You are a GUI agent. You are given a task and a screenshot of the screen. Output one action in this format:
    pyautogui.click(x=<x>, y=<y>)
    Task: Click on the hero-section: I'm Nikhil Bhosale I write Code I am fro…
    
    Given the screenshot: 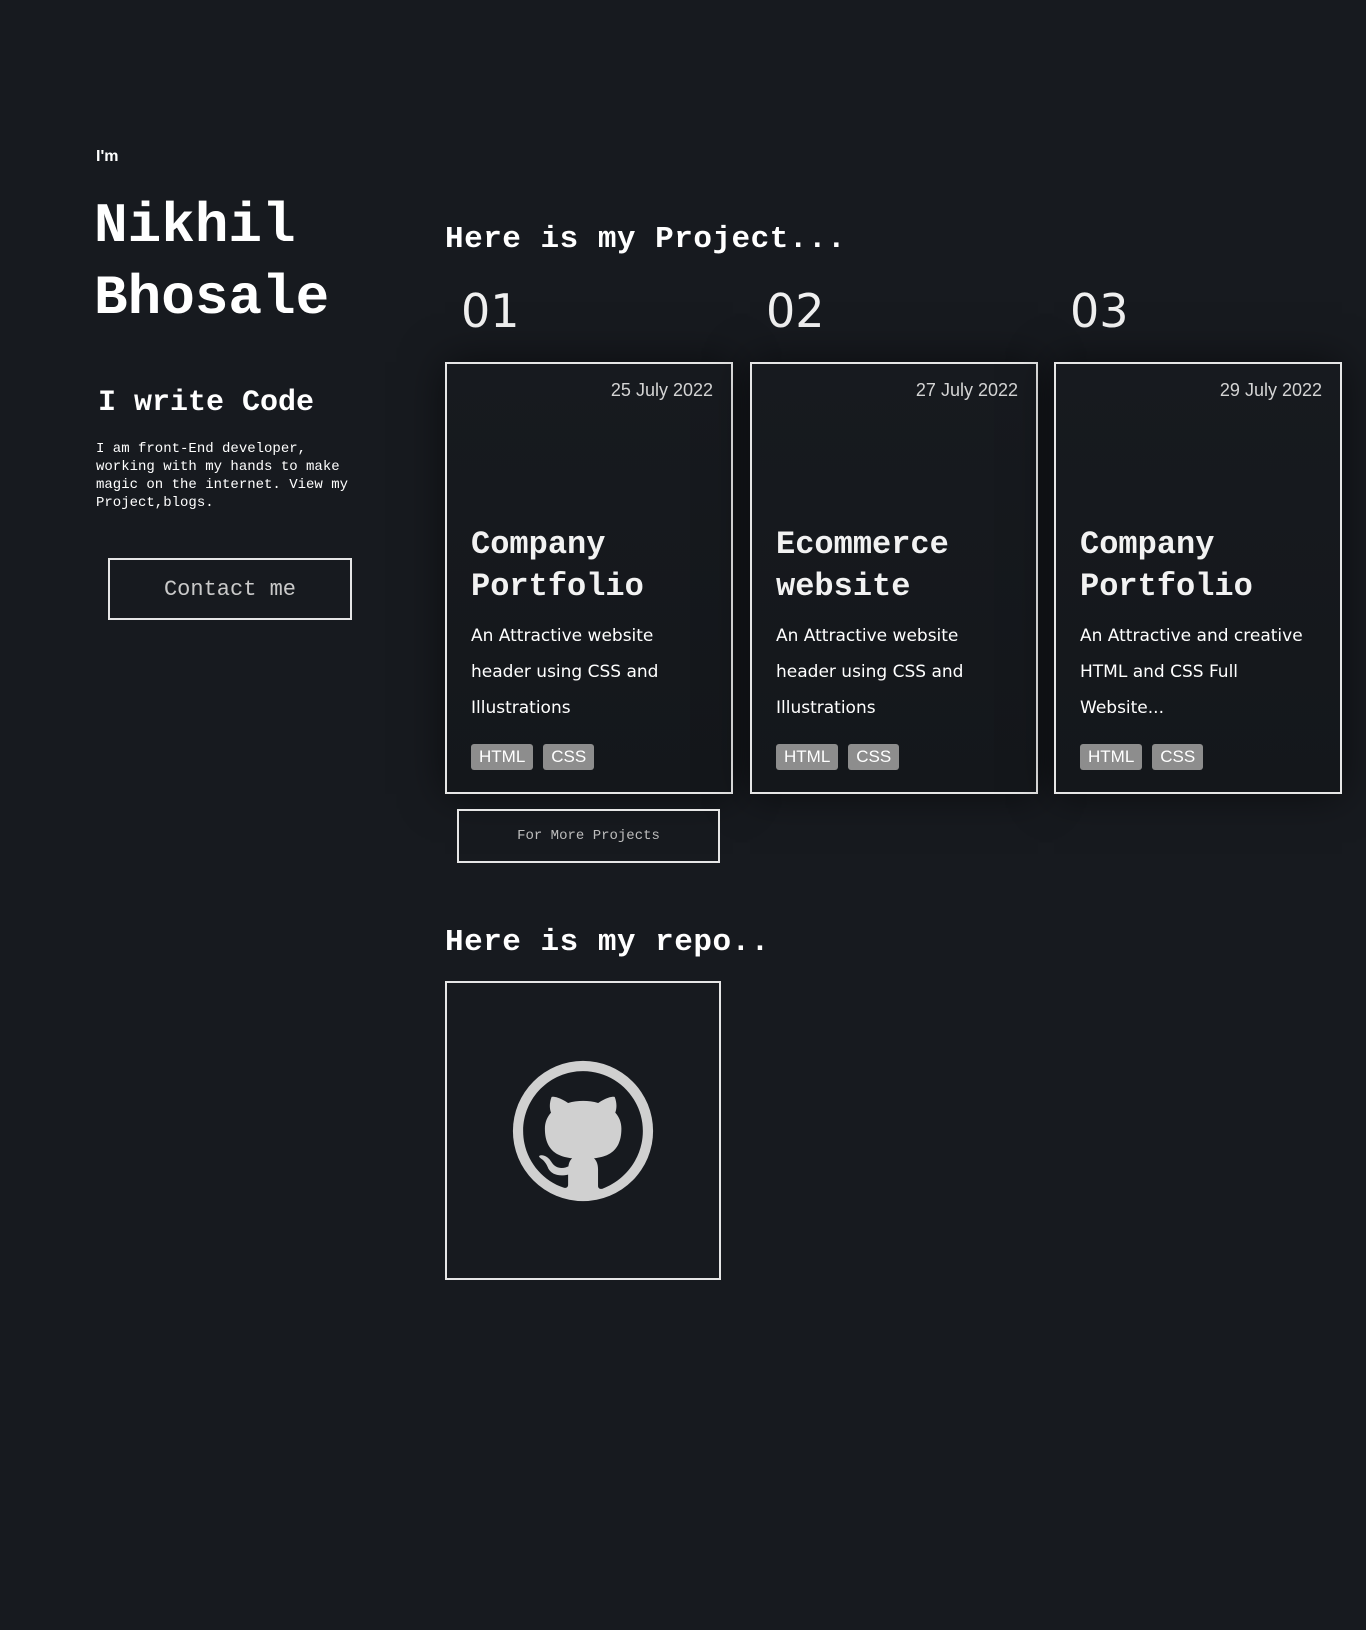 What is the action you would take?
    pyautogui.click(x=235, y=330)
    